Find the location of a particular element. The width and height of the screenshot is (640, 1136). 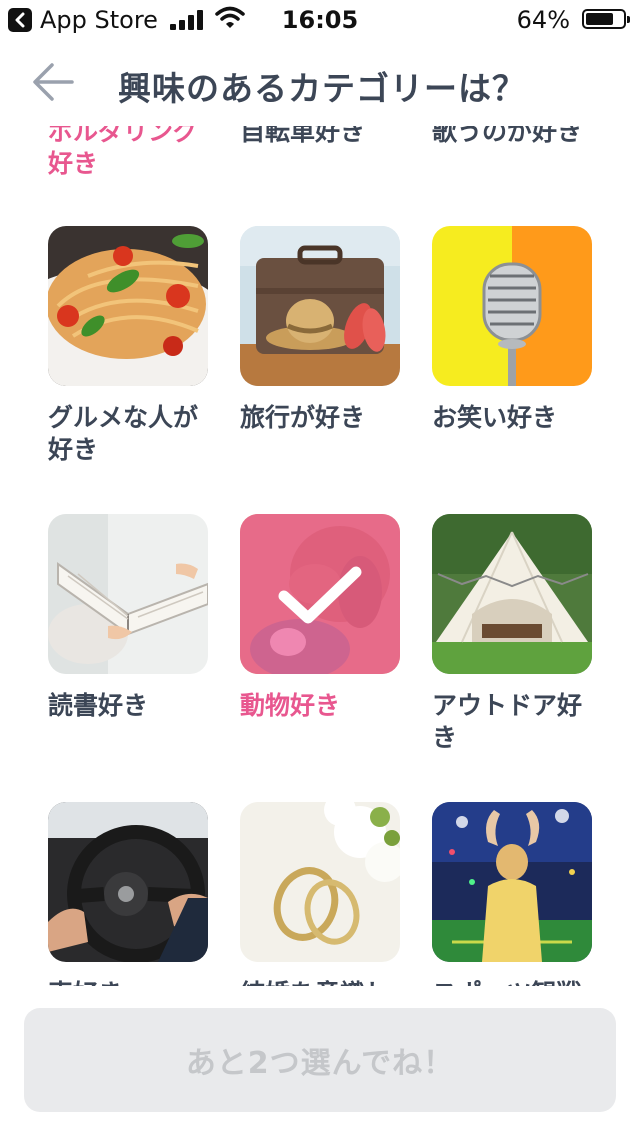

category-label: 読書好き is located at coordinates (98, 705).